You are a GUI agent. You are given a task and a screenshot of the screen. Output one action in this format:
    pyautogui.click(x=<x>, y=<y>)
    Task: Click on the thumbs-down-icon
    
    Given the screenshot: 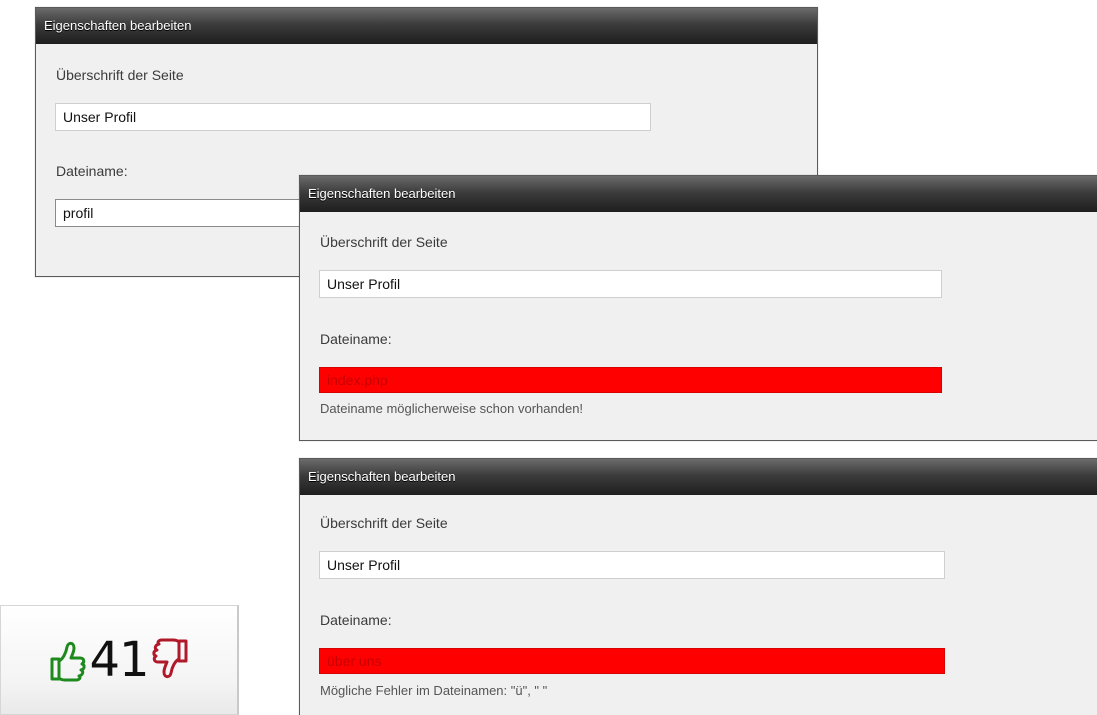 What is the action you would take?
    pyautogui.click(x=171, y=660)
    